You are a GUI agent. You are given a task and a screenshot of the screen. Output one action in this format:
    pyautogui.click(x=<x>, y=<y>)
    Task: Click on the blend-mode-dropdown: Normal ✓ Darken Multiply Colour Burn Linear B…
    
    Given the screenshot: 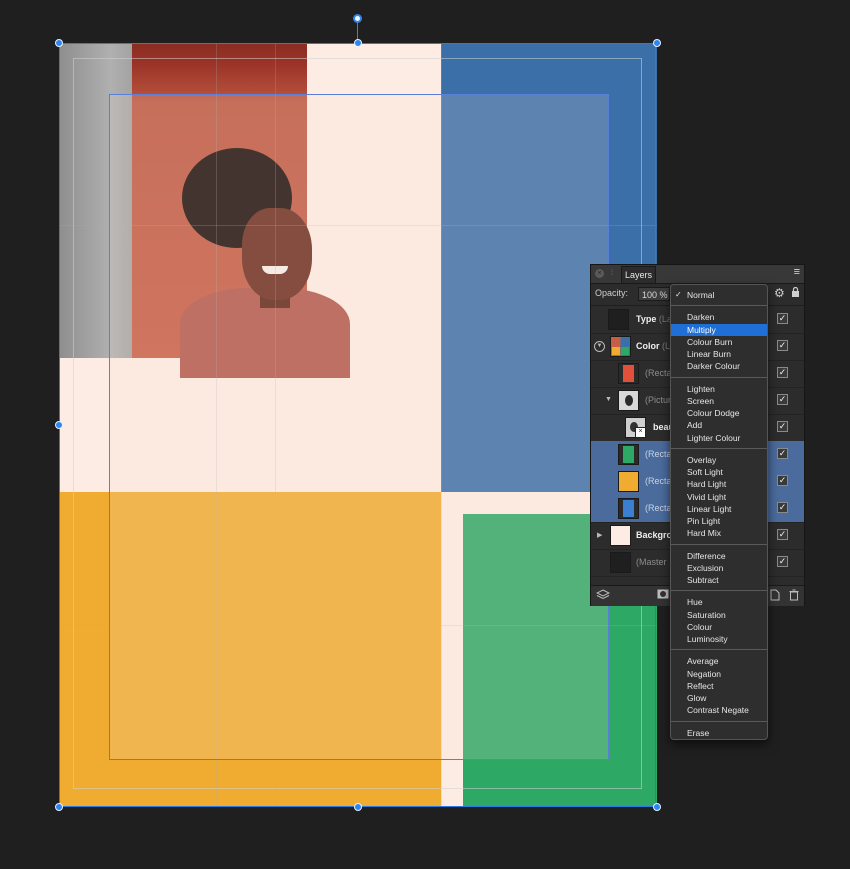 What is the action you would take?
    pyautogui.click(x=719, y=512)
    